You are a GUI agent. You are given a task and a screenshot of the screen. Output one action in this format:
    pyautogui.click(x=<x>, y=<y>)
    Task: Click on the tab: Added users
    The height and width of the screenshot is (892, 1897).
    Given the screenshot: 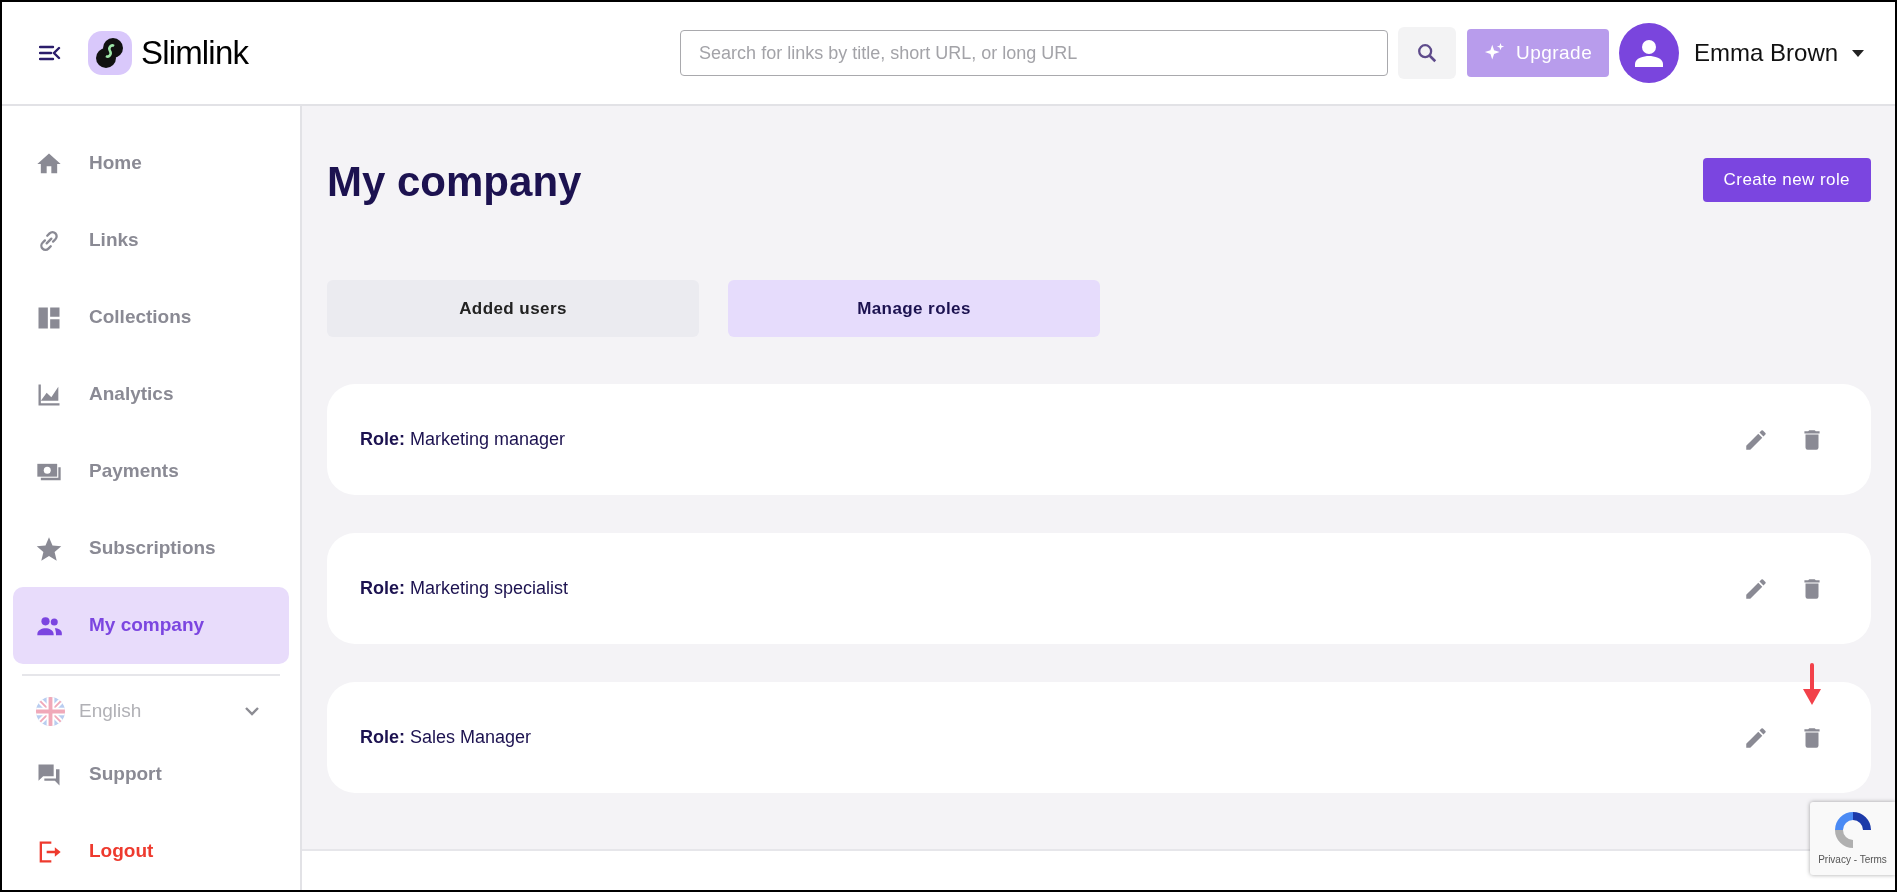 What is the action you would take?
    pyautogui.click(x=513, y=308)
    